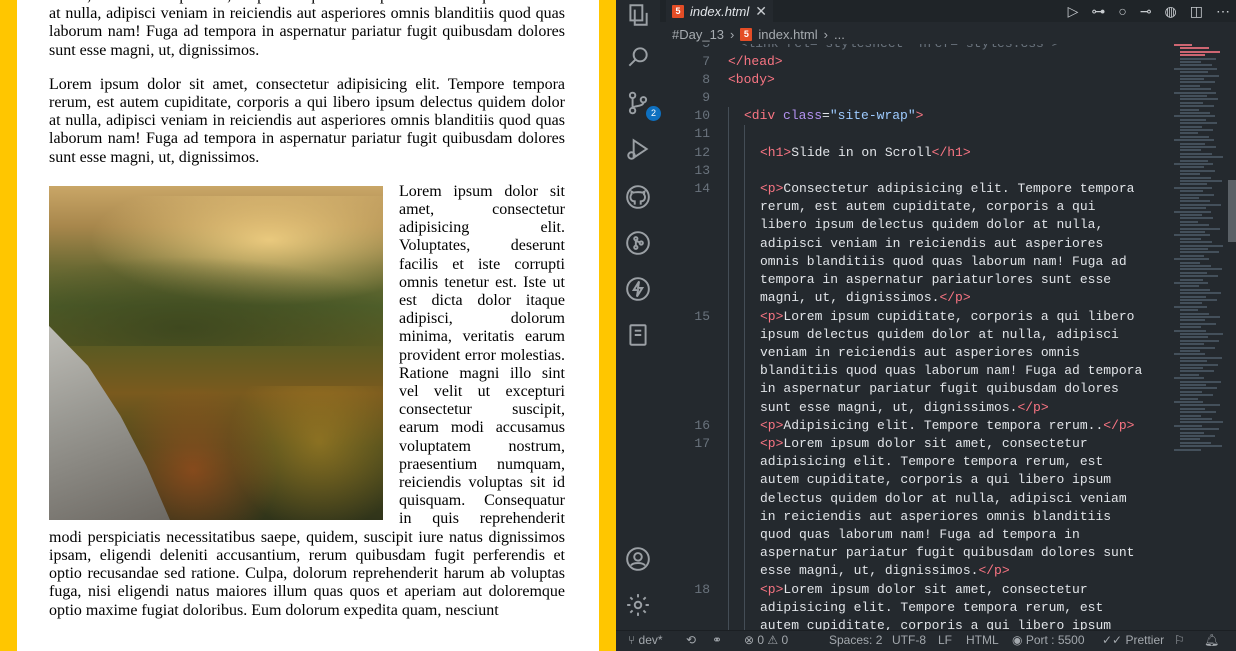 This screenshot has width=1236, height=651. I want to click on tab-label: index.html, so click(720, 11).